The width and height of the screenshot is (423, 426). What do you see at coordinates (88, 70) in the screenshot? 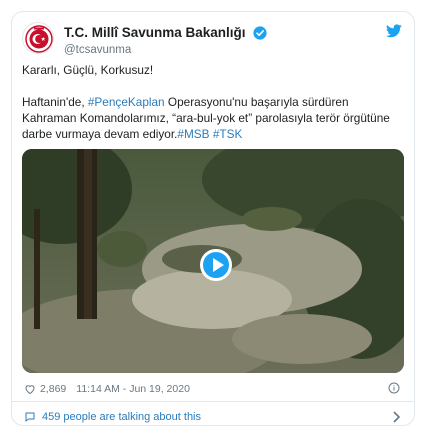
I see `tweet-line-1: Kararlı, Güçlü, Korkusuz!` at bounding box center [88, 70].